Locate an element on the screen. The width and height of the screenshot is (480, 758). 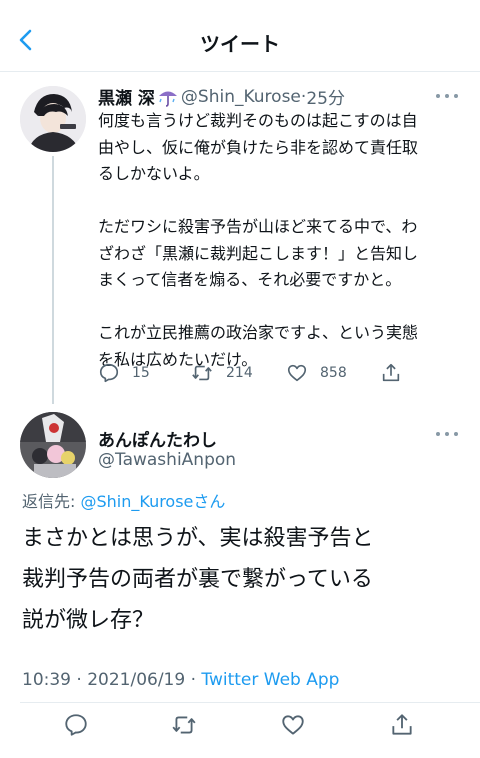
parent-tweet-header: 黒瀬 深 @Shin_Kurose · 25分 is located at coordinates (221, 97).